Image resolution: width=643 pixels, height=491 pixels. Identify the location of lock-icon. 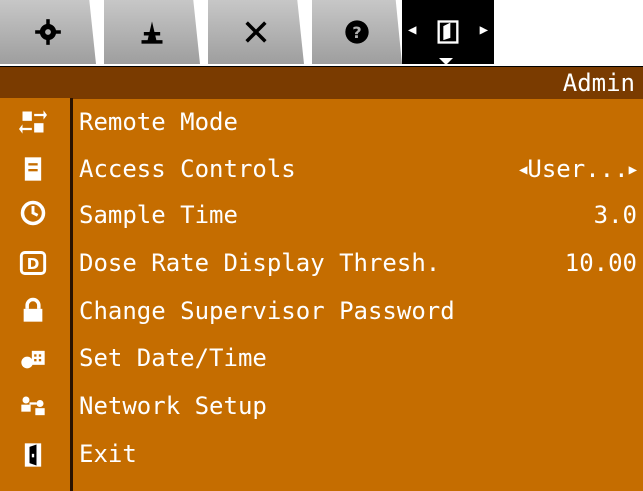
(33, 310).